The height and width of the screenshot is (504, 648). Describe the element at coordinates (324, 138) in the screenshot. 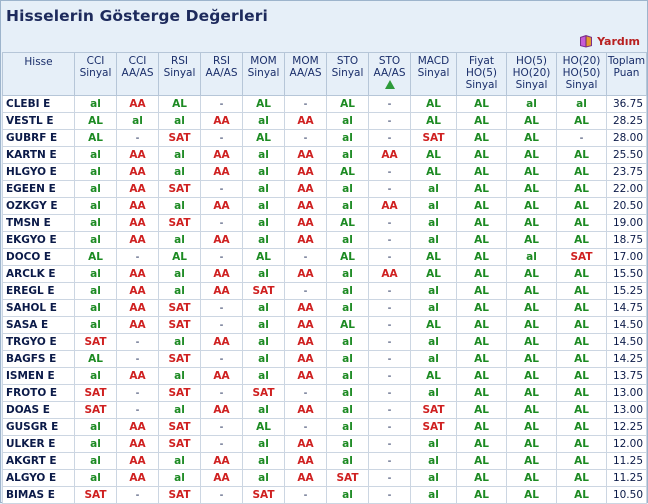

I see `table-row: GUBRF E AL - SAT - AL - al - SAT AL AL -28.00` at that location.